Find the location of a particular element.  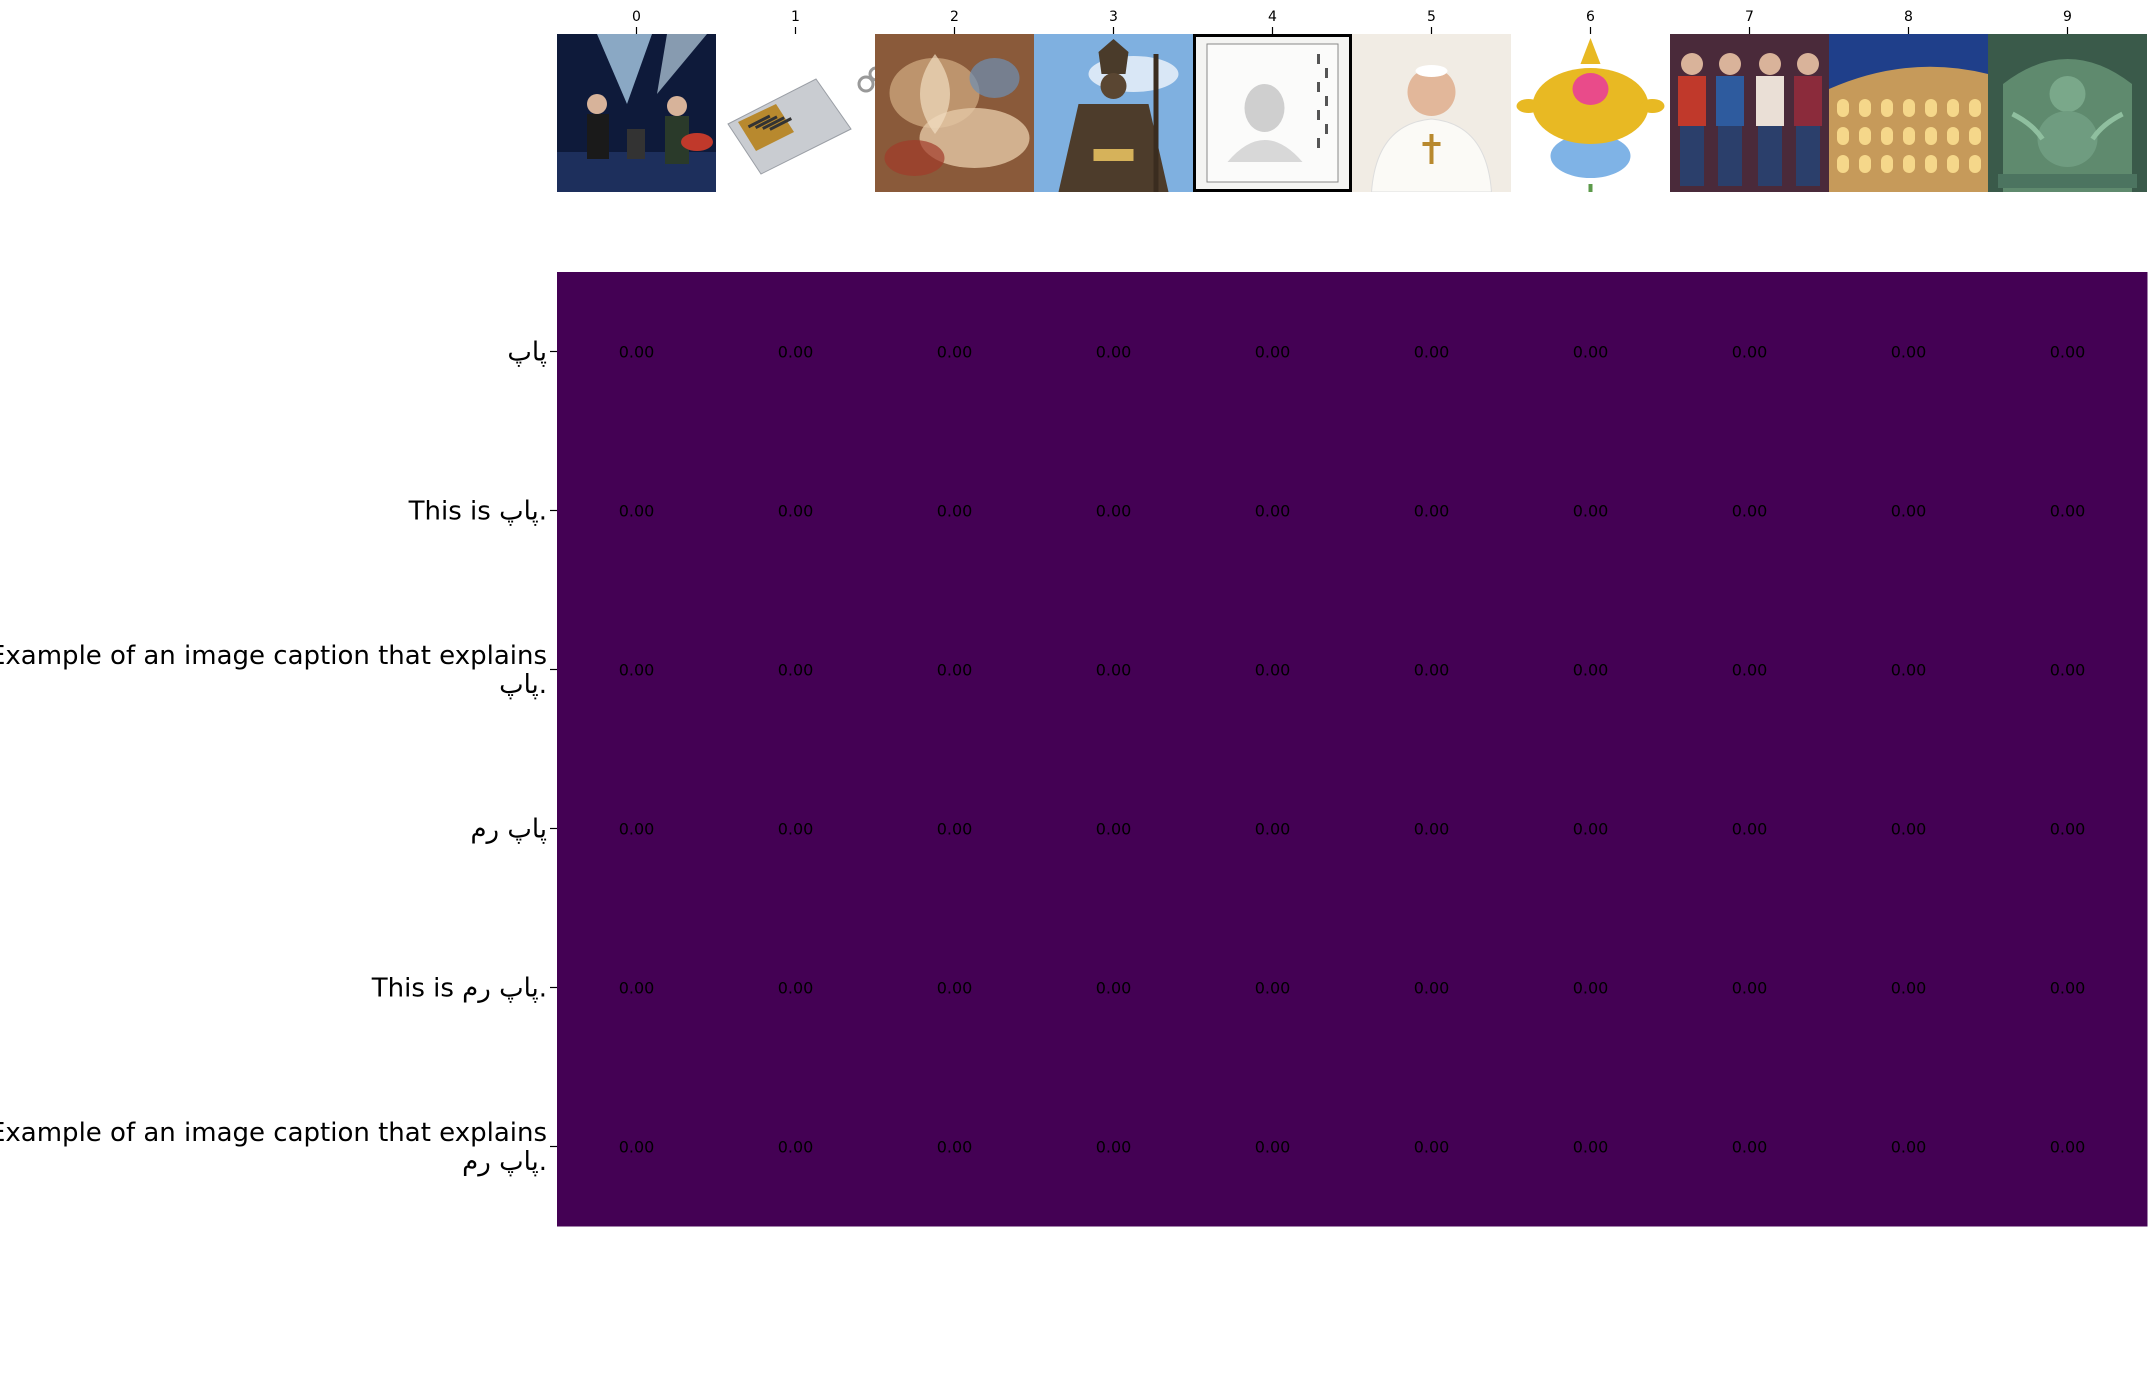

x-axis-ticks: 0 1 2 3 4 5 6 7 8 9 is located at coordinates (1352, 21).